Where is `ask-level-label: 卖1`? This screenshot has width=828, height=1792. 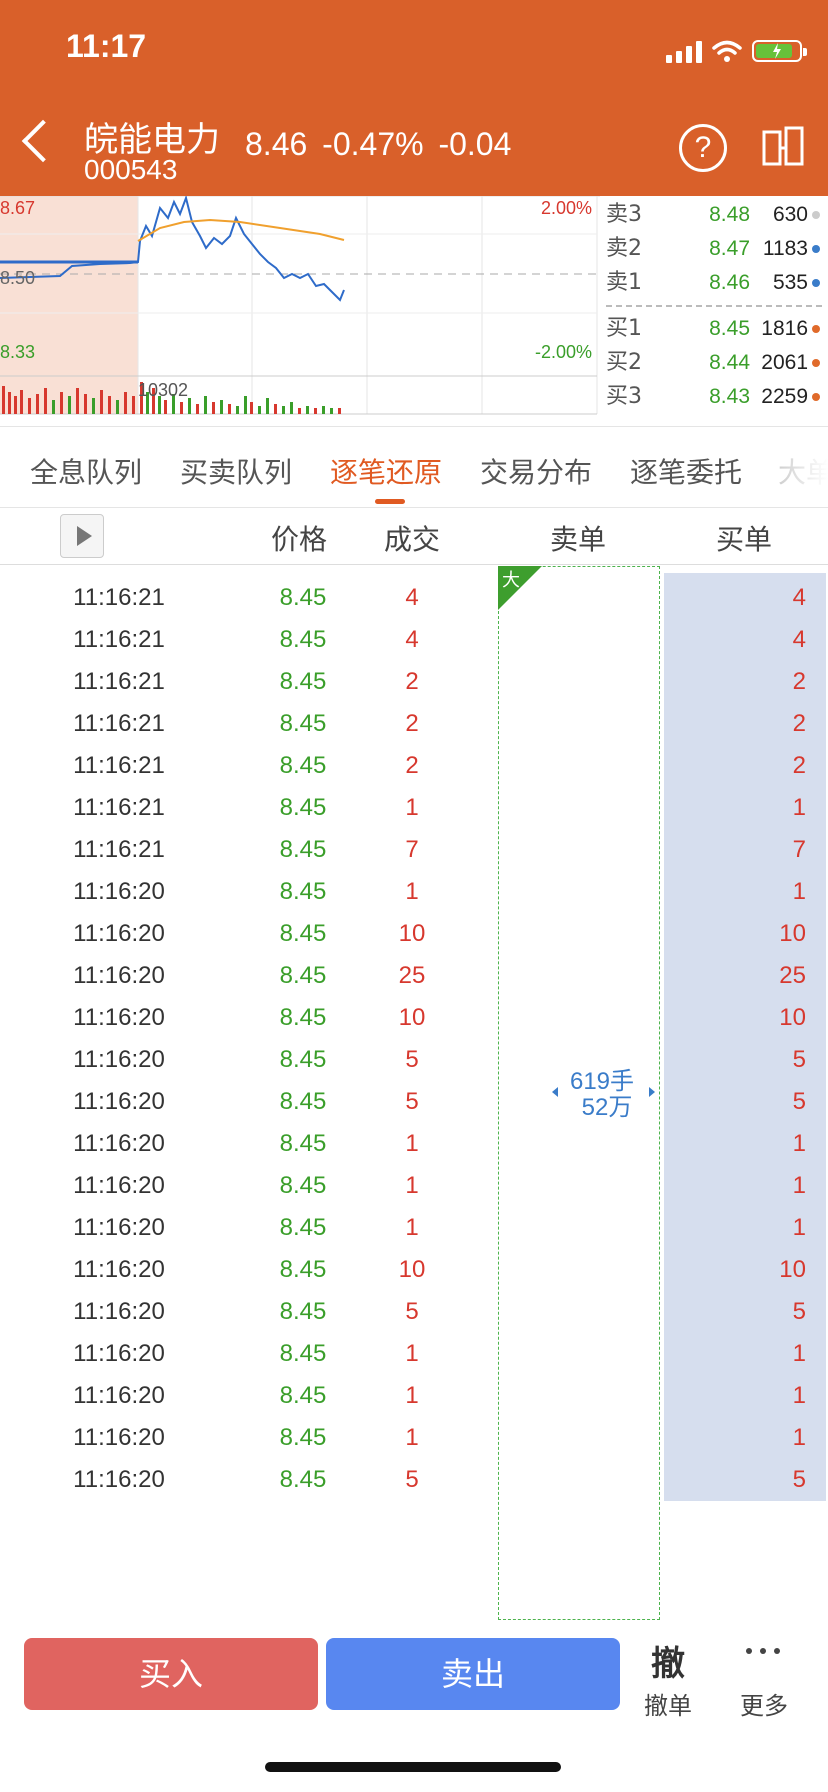 ask-level-label: 卖1 is located at coordinates (624, 282).